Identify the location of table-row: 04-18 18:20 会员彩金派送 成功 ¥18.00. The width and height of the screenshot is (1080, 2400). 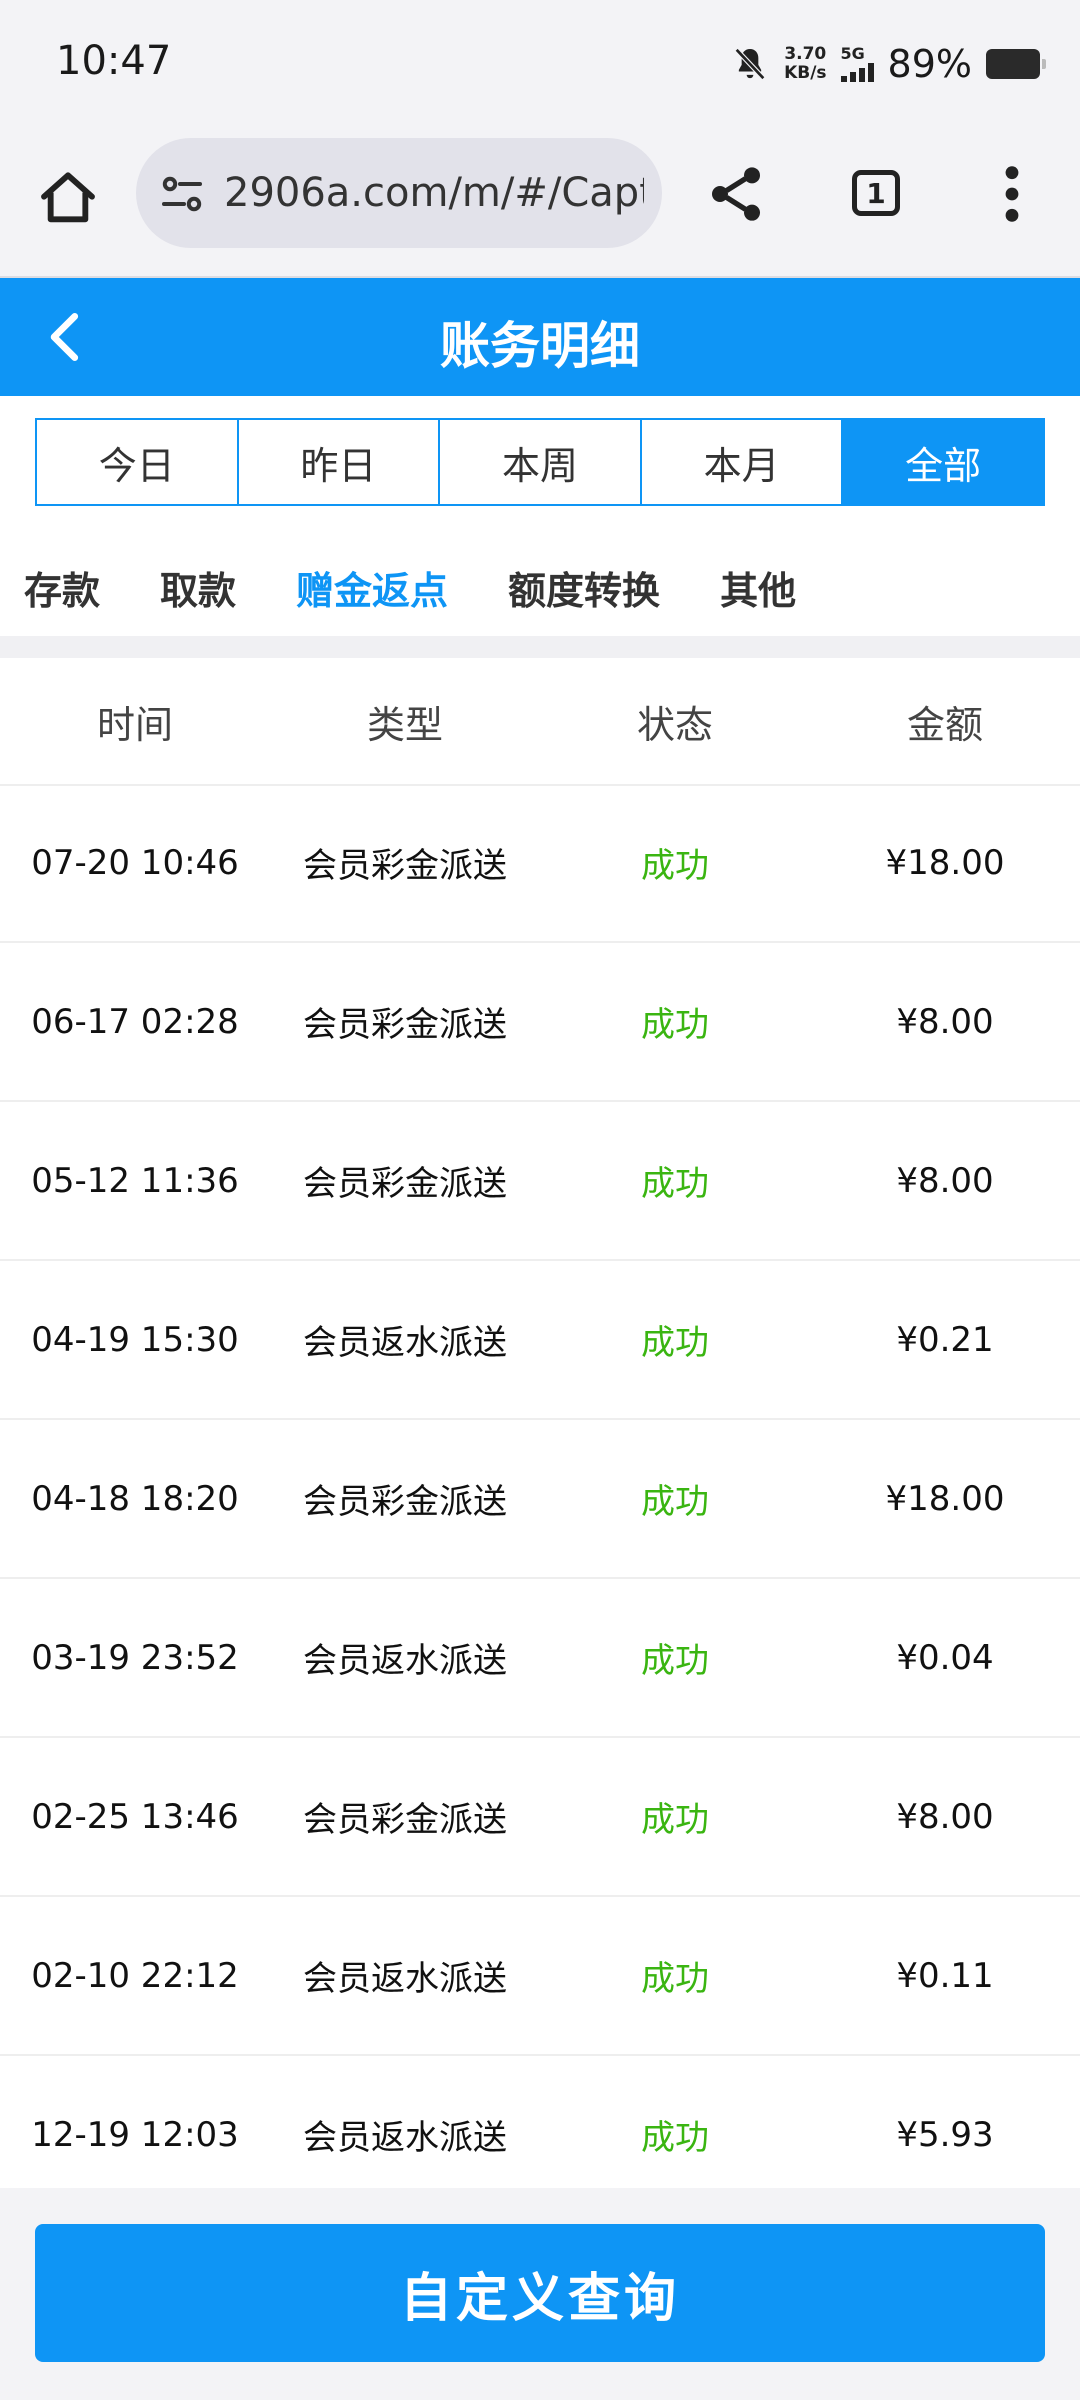
(540, 1499).